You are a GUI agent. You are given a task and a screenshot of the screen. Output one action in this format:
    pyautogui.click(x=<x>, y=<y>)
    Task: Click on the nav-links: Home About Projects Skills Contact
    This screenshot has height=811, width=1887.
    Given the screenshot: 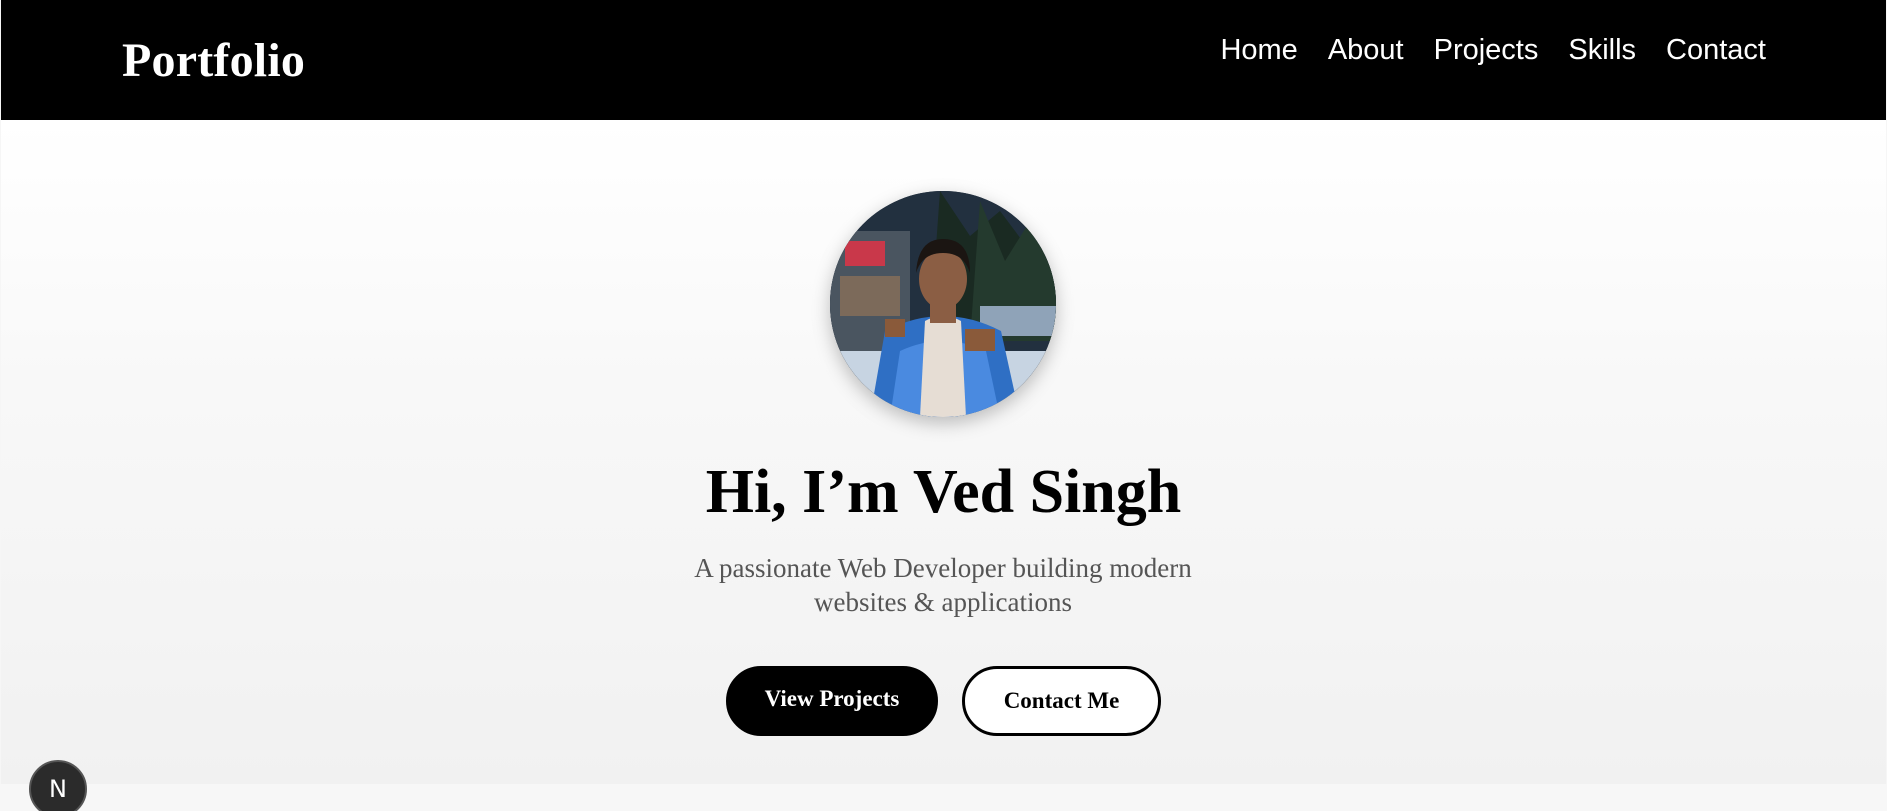 What is the action you would take?
    pyautogui.click(x=1493, y=50)
    